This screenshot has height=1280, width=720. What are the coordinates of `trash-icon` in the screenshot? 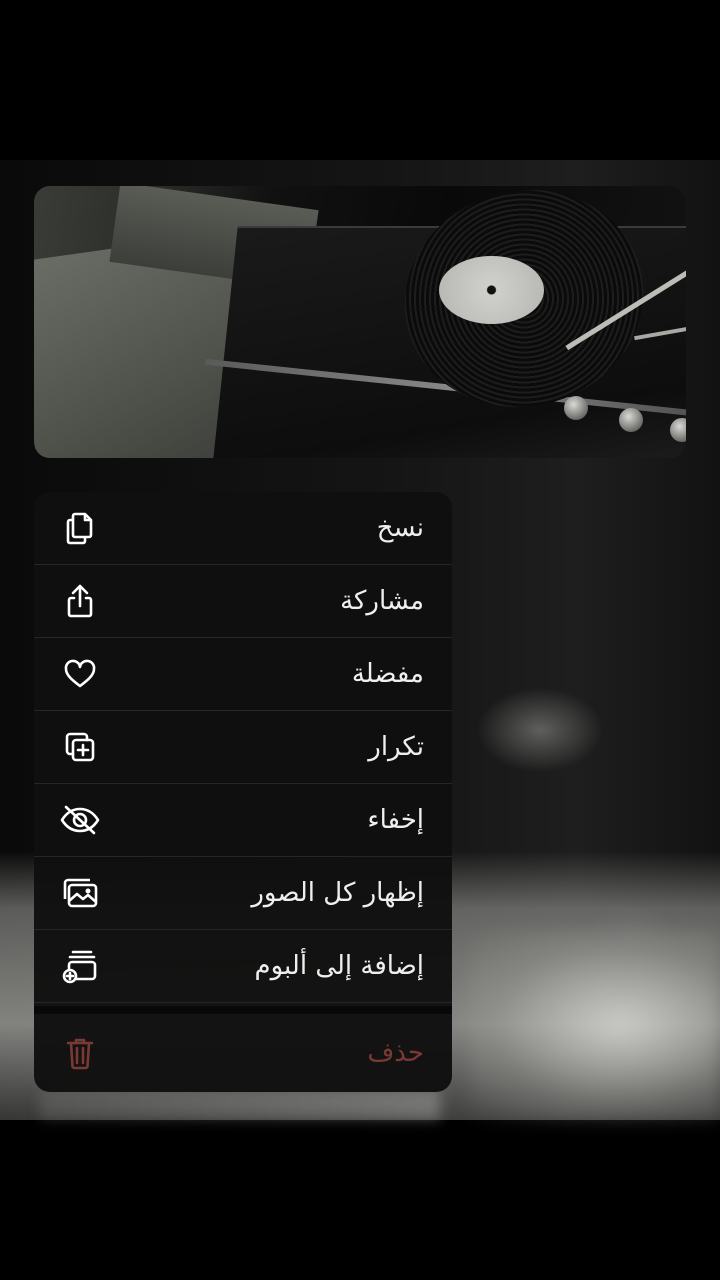 It's located at (80, 1053).